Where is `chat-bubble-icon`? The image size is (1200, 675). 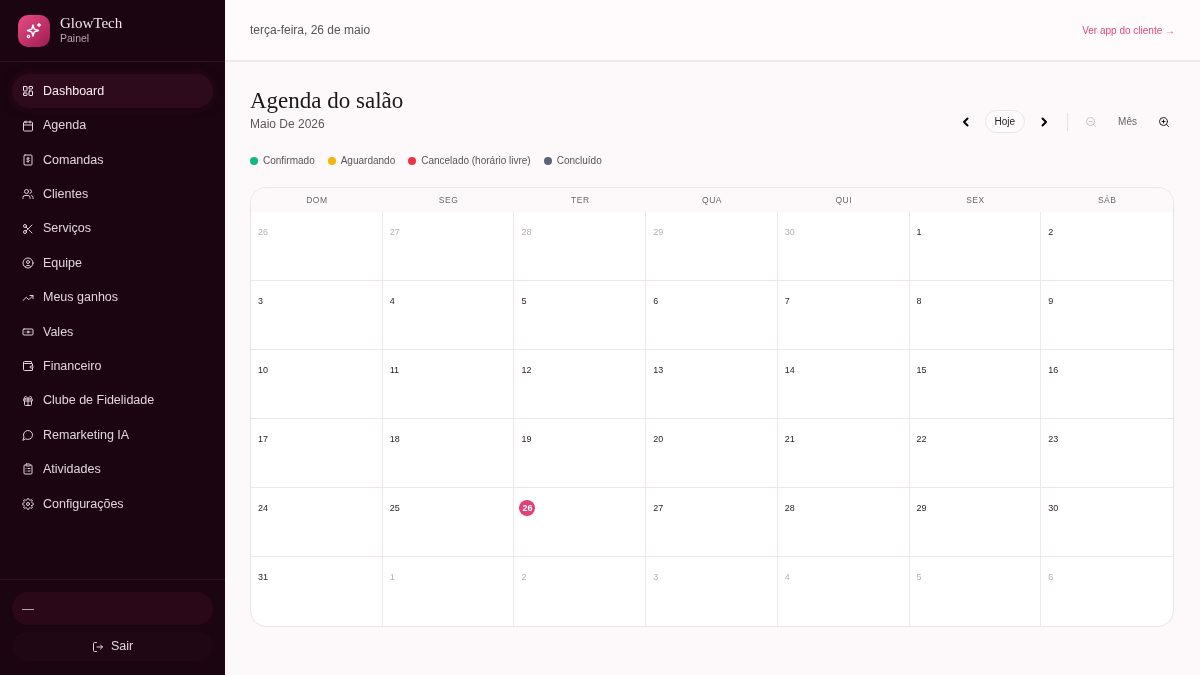
chat-bubble-icon is located at coordinates (28, 435).